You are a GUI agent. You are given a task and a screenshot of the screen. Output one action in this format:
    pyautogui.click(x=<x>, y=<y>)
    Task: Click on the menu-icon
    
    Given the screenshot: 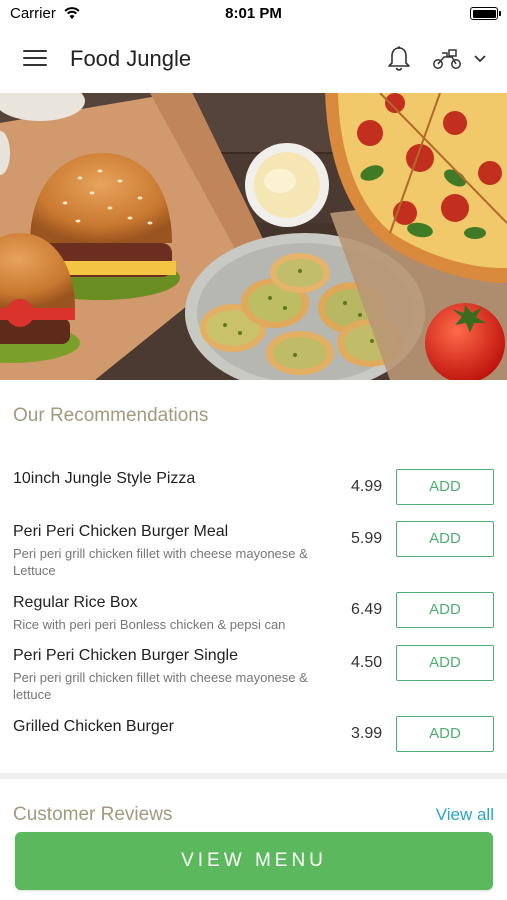 What is the action you would take?
    pyautogui.click(x=35, y=59)
    